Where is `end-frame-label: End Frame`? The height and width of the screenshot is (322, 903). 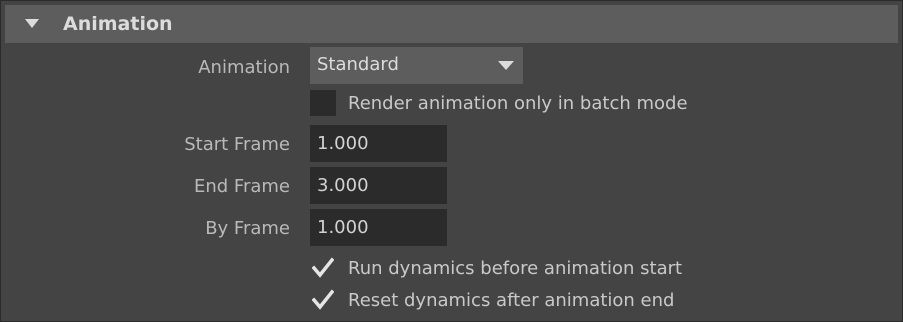
end-frame-label: End Frame is located at coordinates (241, 186).